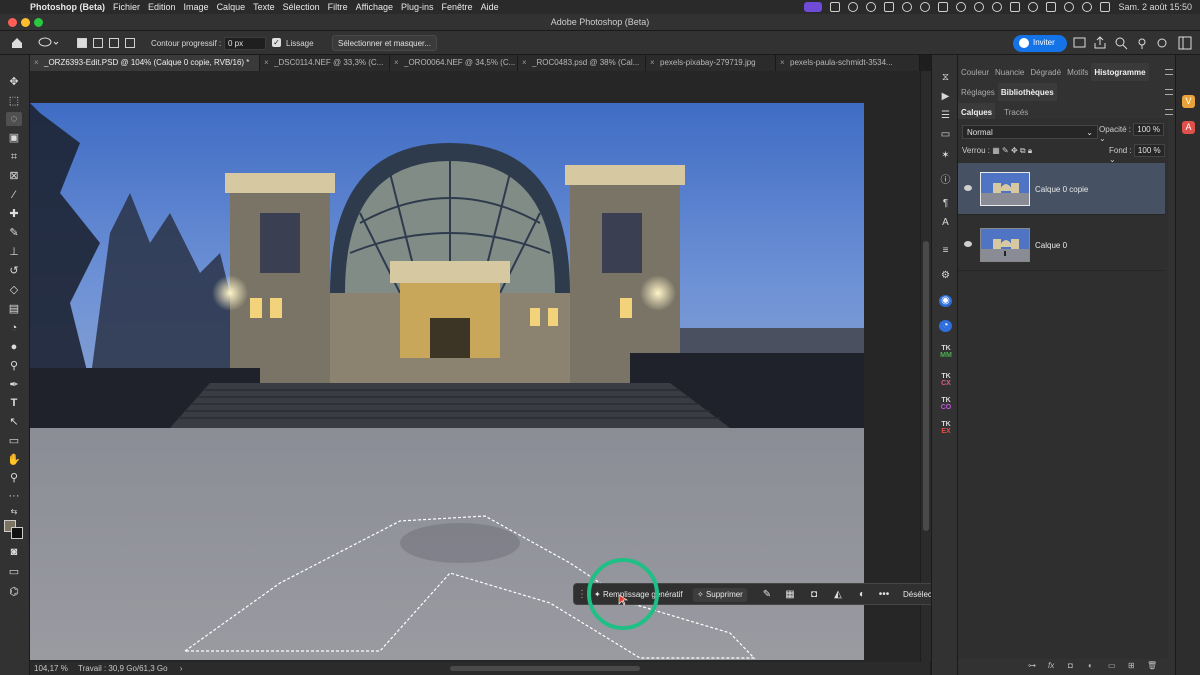 This screenshot has height=675, width=1200. Describe the element at coordinates (1149, 150) in the screenshot. I see `fill-value: 100 %` at that location.